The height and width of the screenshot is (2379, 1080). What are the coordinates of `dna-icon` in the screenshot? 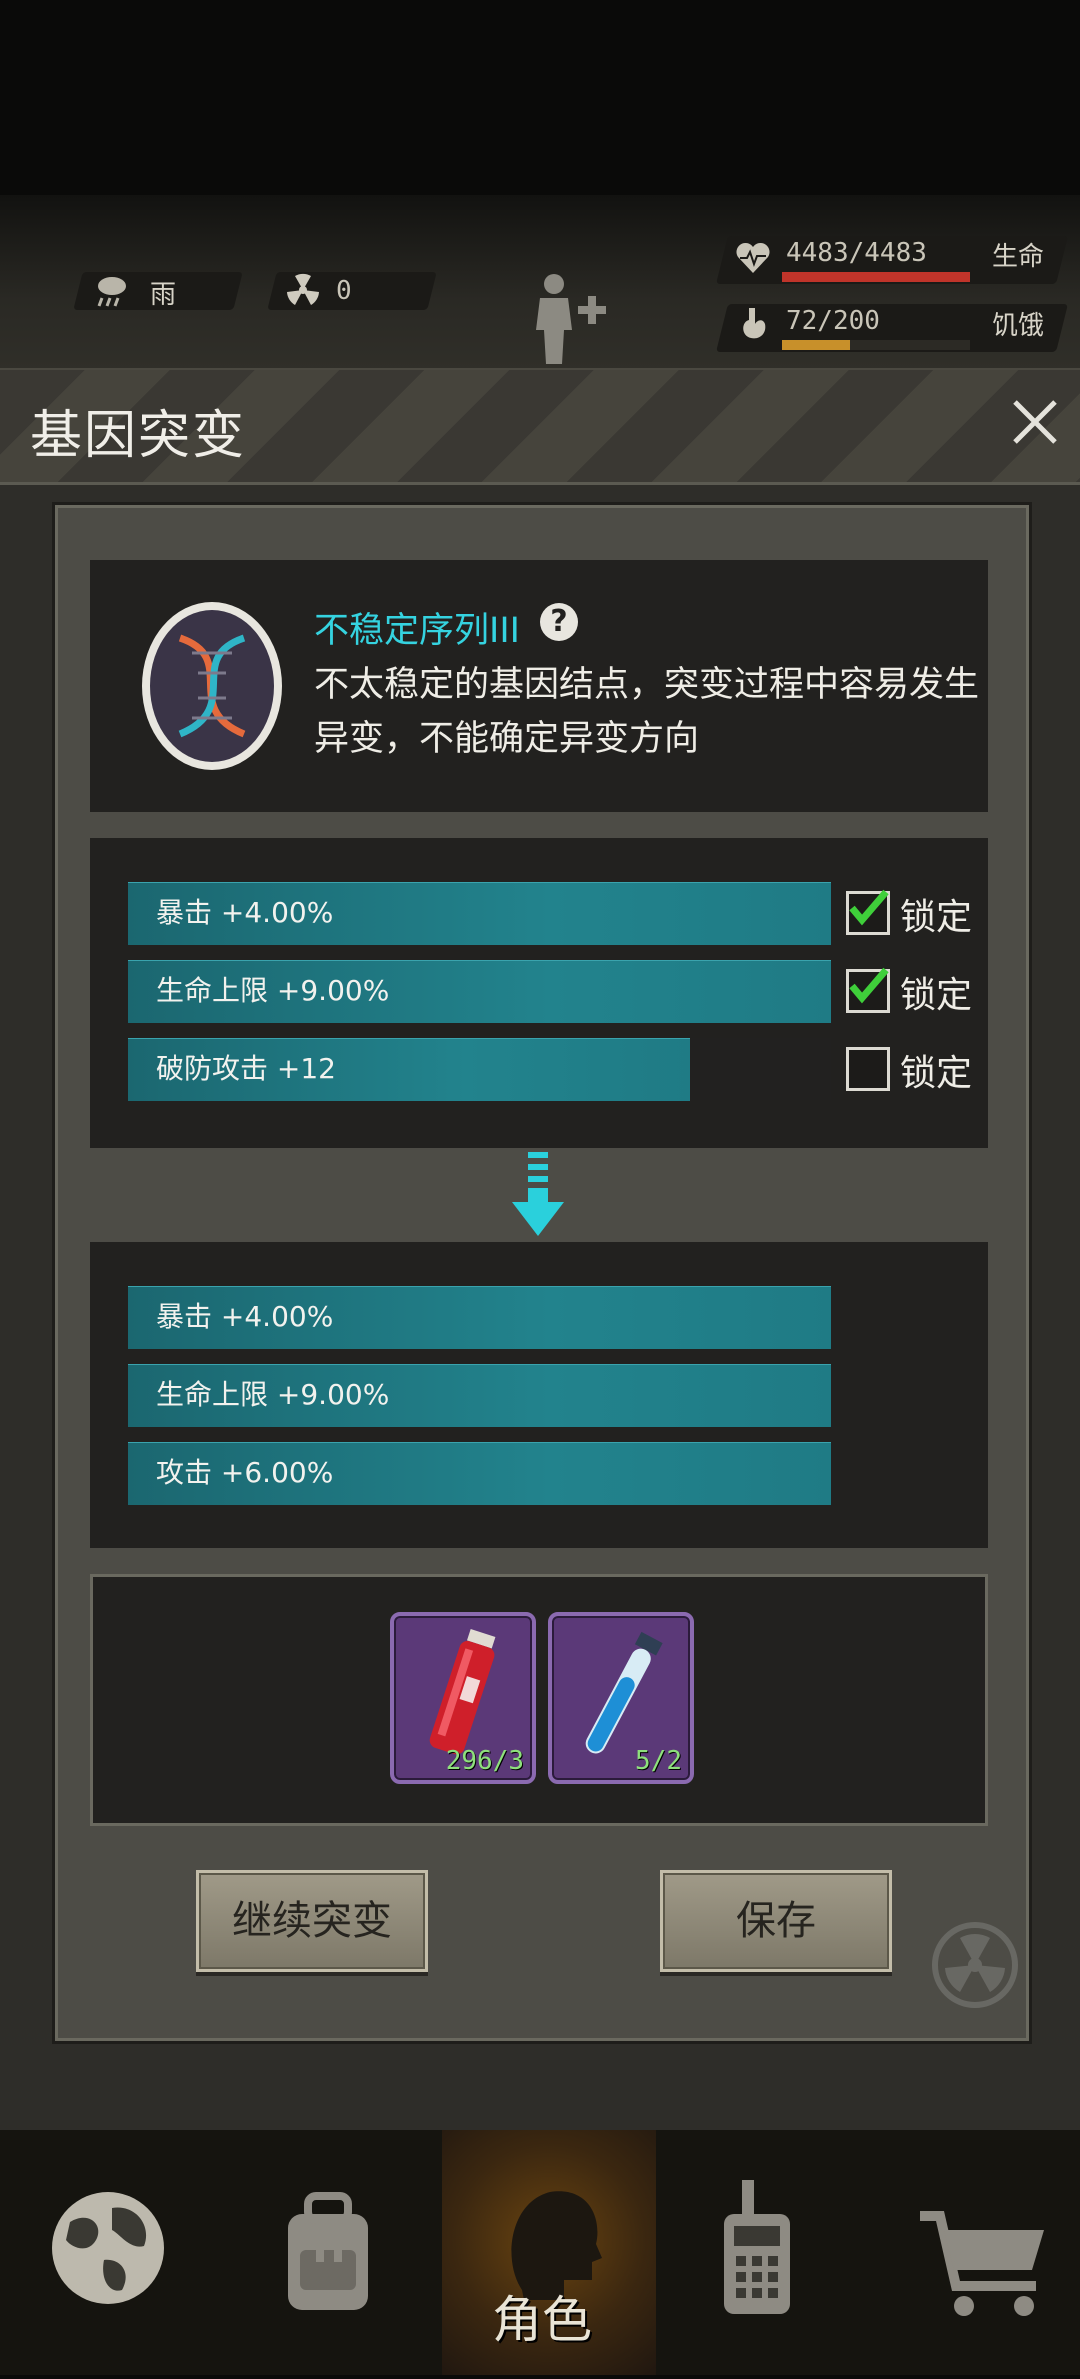 It's located at (212, 685).